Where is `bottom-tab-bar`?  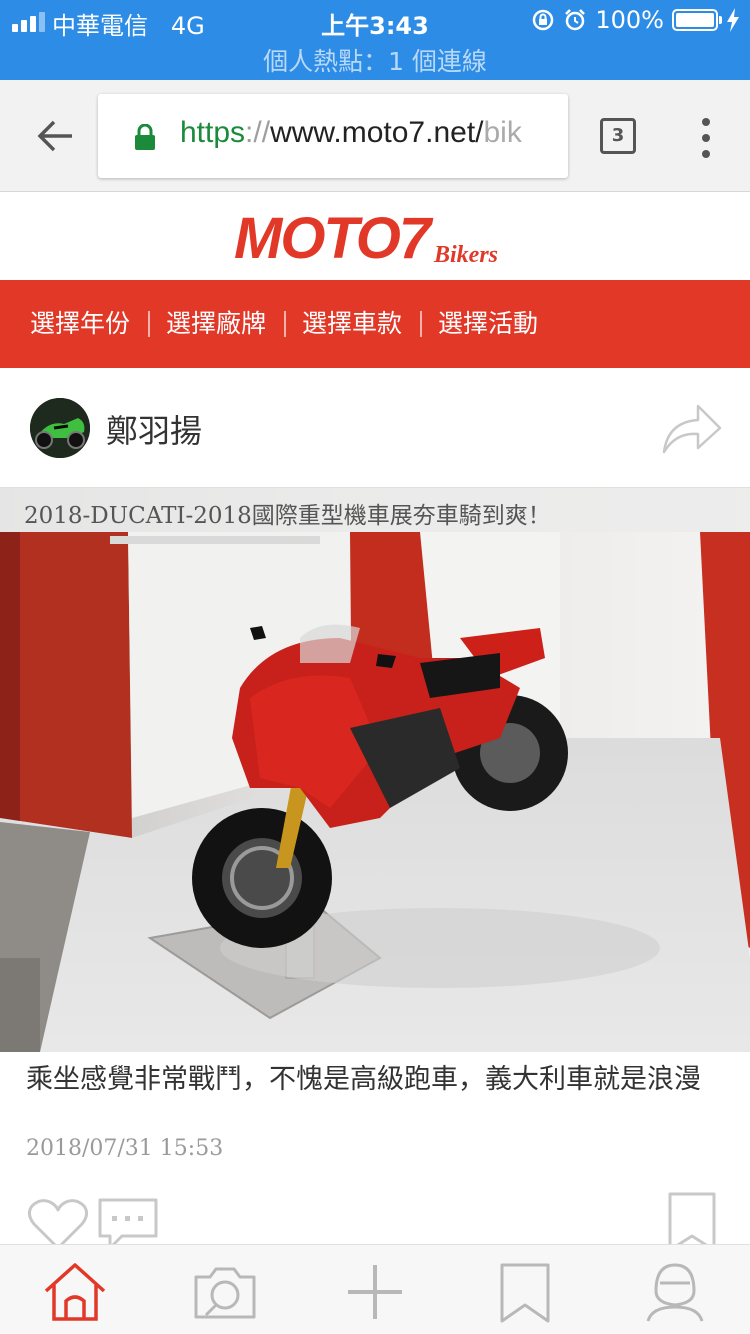
bottom-tab-bar is located at coordinates (375, 1289).